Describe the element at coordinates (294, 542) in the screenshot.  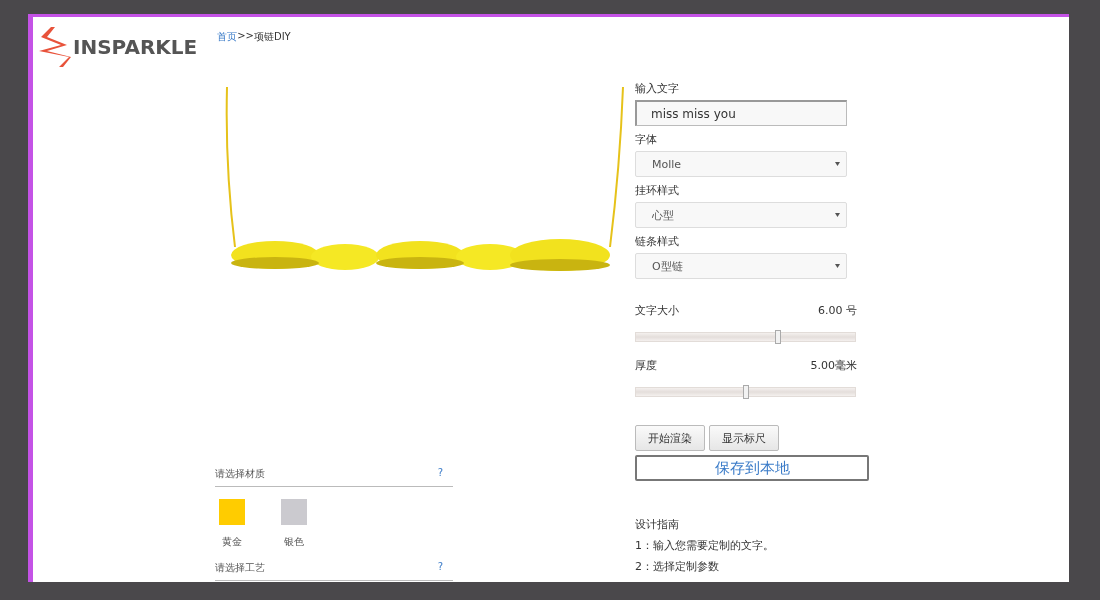
I see `material-label: 银色` at that location.